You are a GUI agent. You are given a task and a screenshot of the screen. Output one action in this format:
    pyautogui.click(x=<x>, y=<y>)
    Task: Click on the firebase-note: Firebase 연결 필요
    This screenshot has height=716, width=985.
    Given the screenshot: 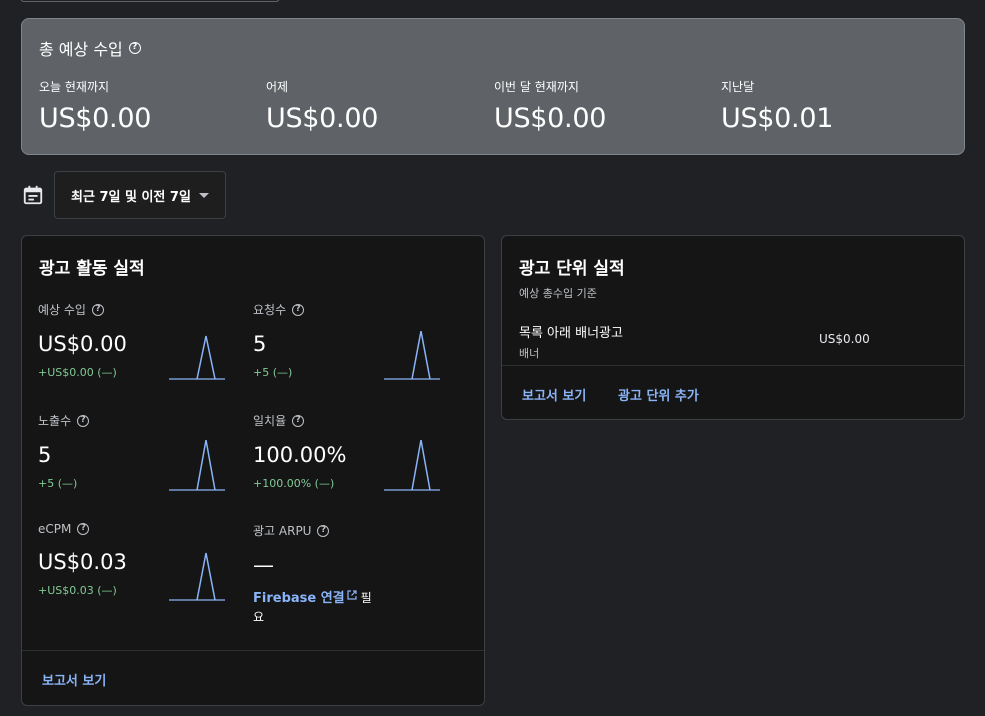 What is the action you would take?
    pyautogui.click(x=312, y=607)
    